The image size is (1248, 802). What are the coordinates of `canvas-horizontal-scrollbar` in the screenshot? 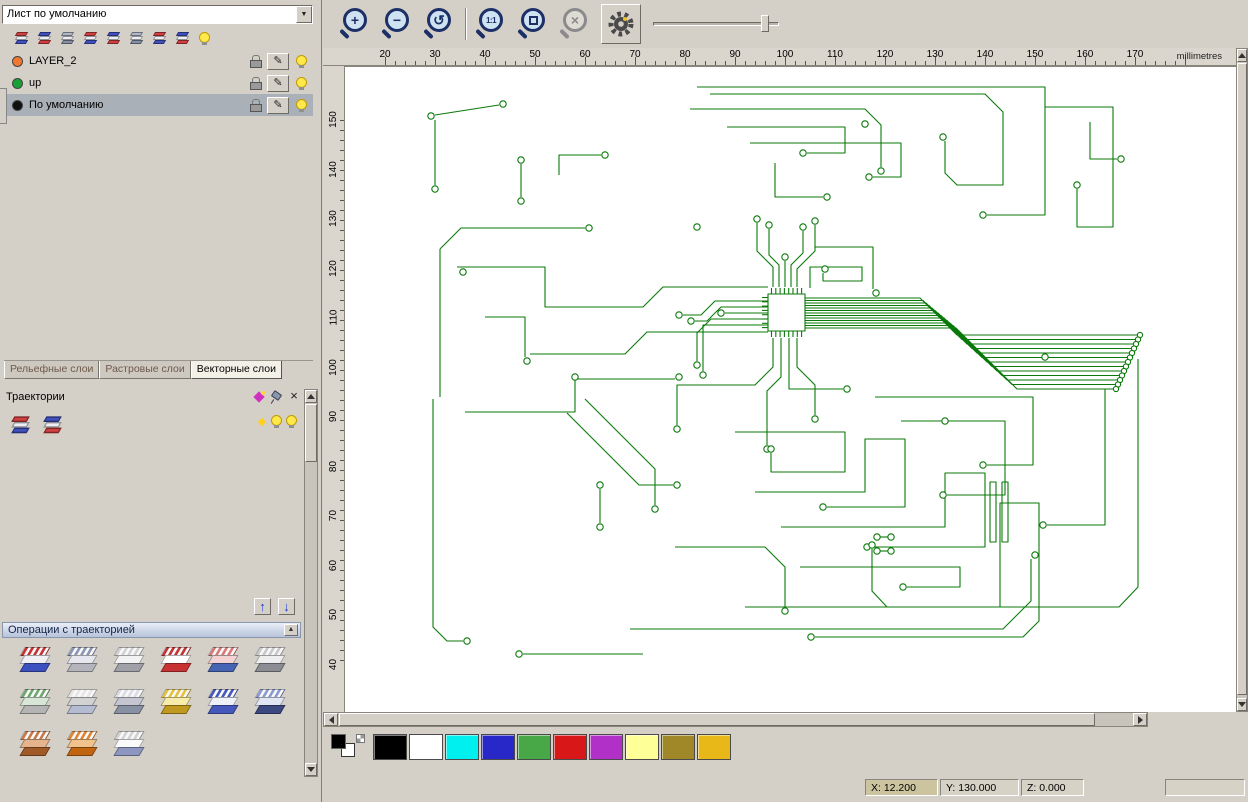 It's located at (735, 719).